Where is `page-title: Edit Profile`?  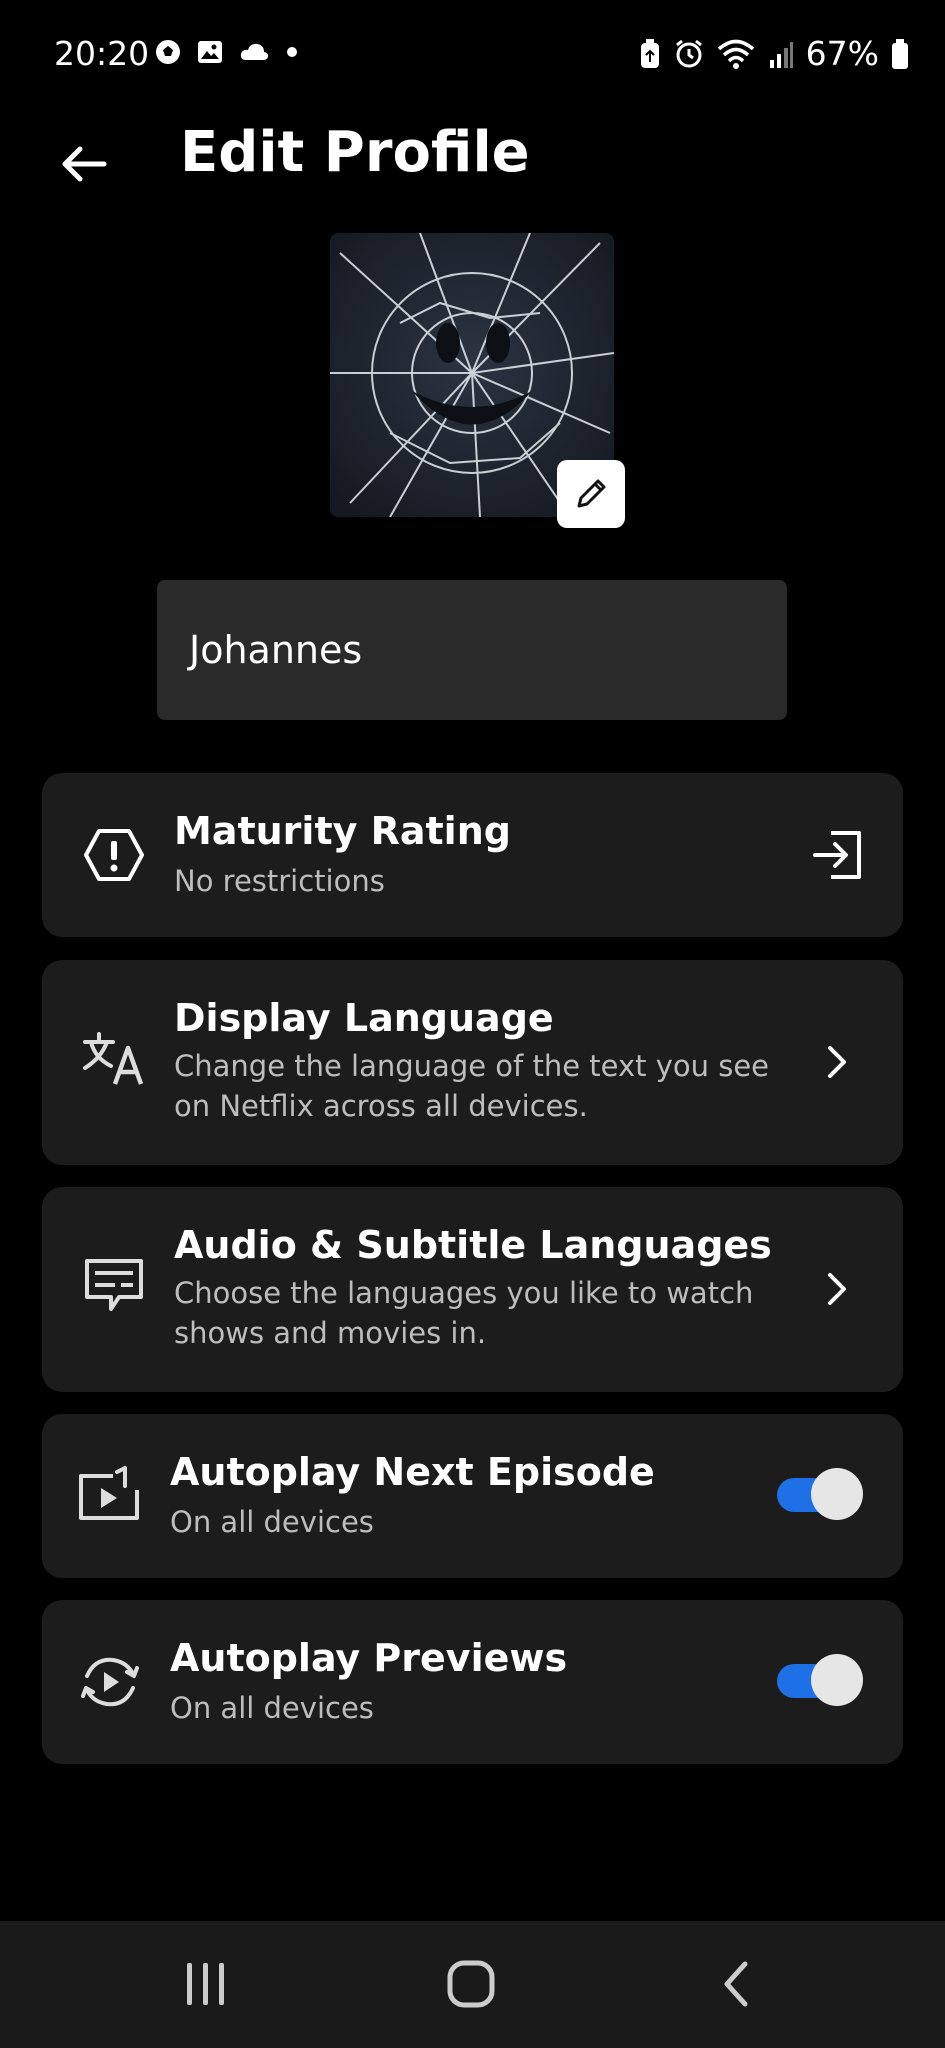 page-title: Edit Profile is located at coordinates (355, 152).